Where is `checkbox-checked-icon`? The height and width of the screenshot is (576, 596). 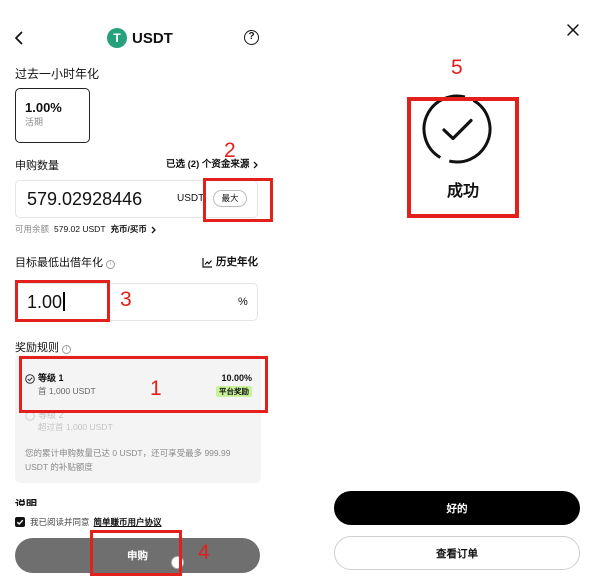 checkbox-checked-icon is located at coordinates (20, 522).